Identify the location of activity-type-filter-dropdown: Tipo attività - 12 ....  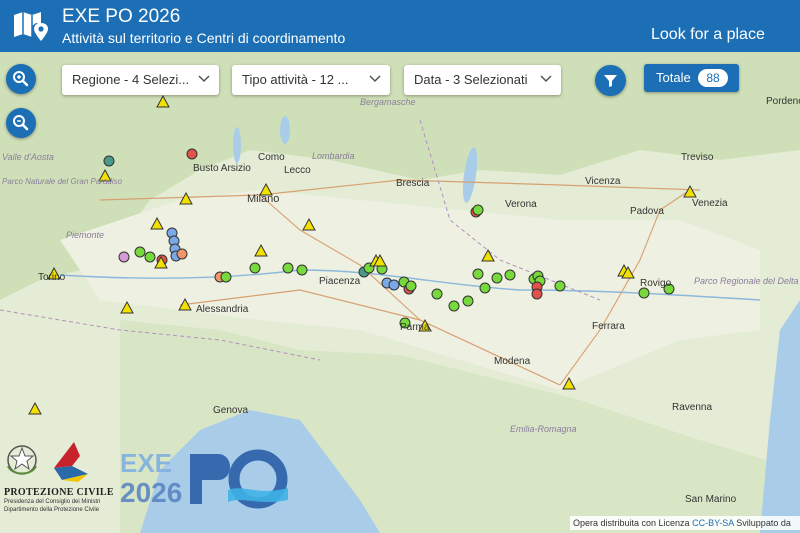
(311, 80).